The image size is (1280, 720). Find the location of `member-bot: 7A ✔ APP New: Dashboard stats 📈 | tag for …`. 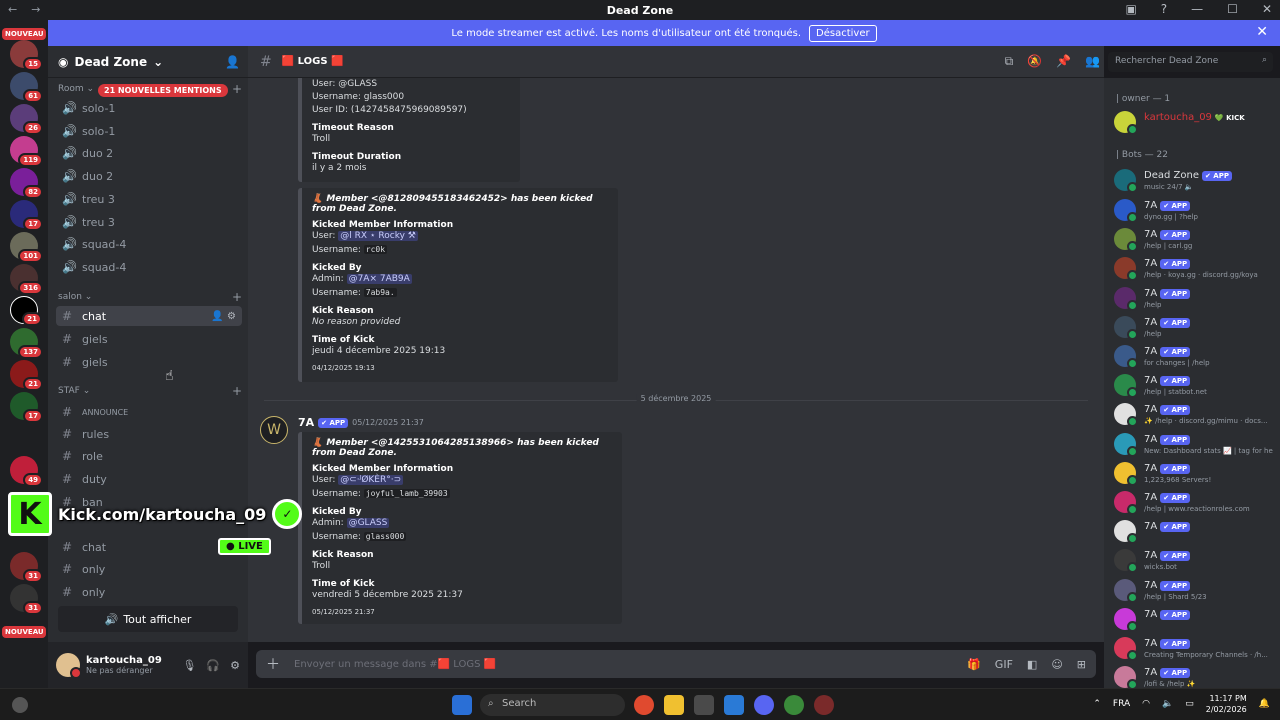

member-bot: 7A ✔ APP New: Dashboard stats 📈 | tag for … is located at coordinates (1194, 446).